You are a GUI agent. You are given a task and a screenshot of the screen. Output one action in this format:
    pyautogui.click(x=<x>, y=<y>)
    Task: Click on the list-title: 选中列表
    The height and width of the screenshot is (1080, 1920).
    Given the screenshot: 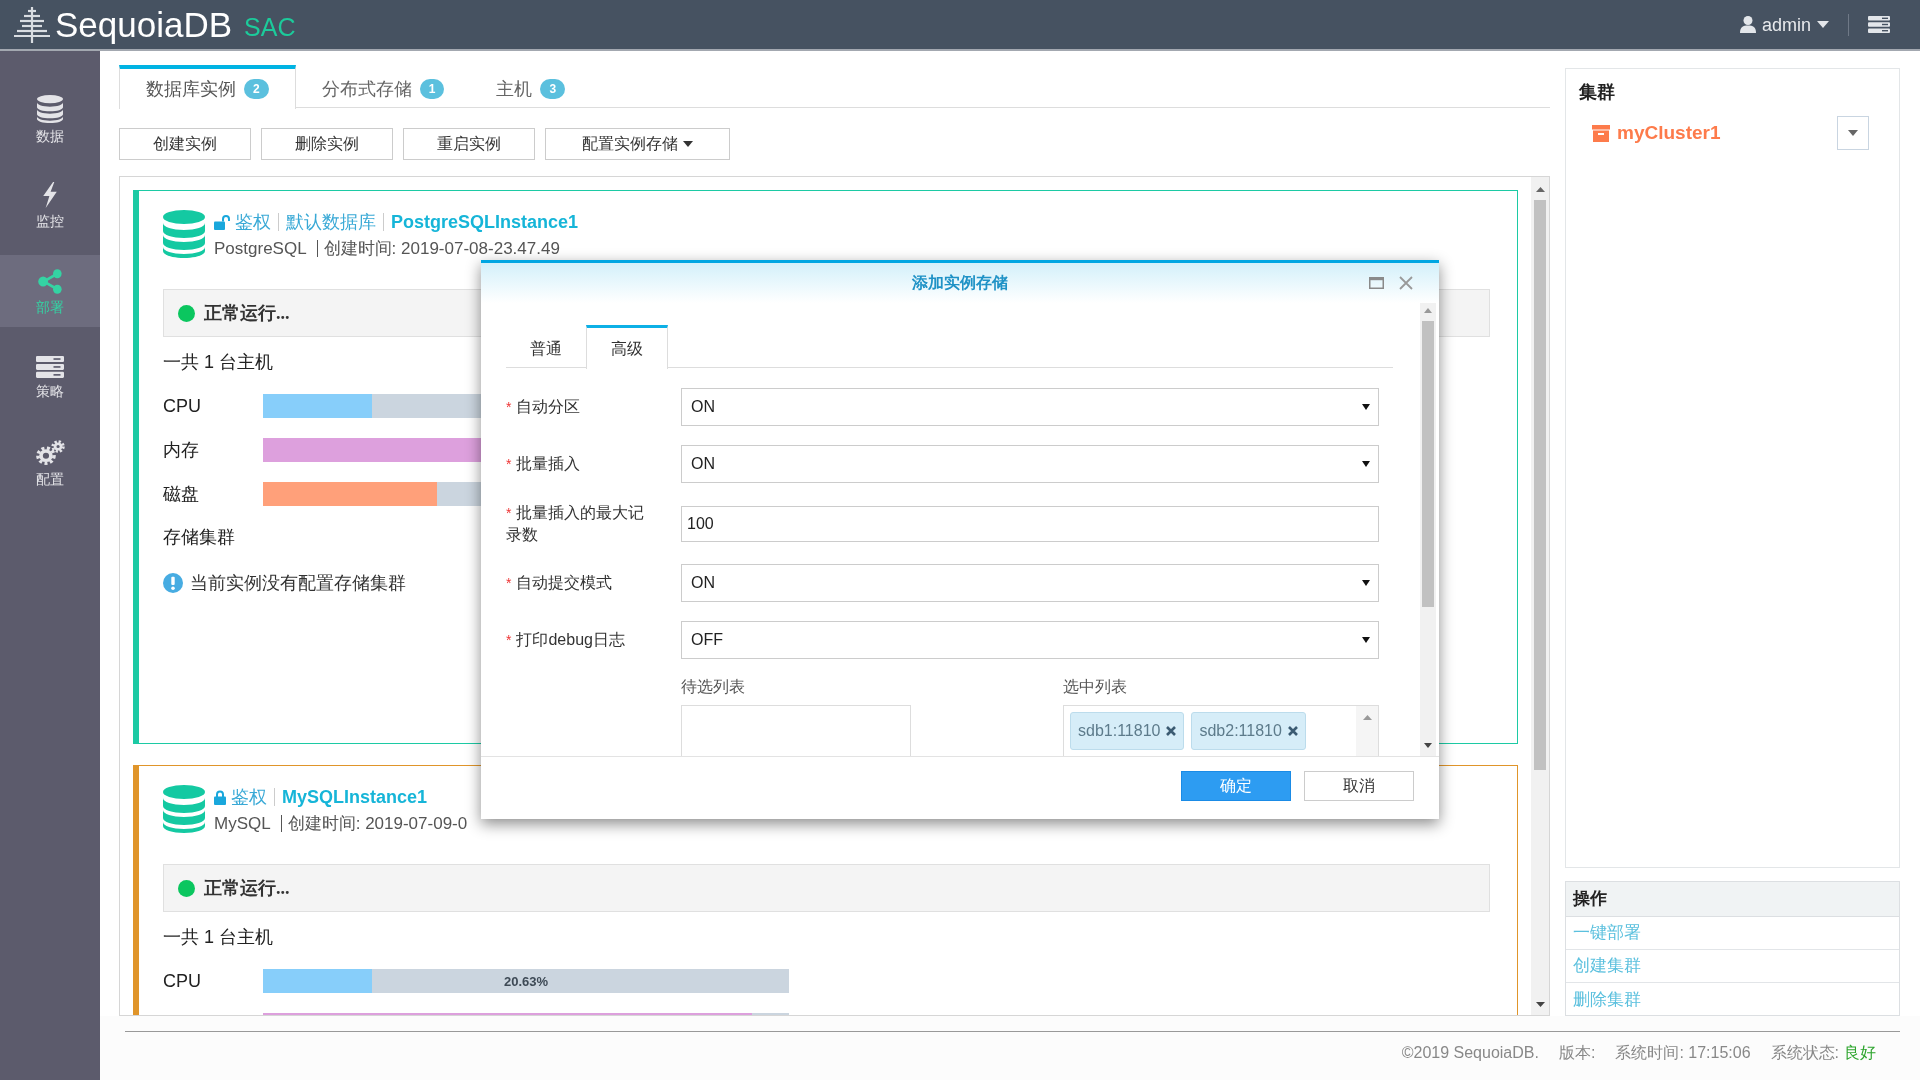 What is the action you would take?
    pyautogui.click(x=1095, y=687)
    